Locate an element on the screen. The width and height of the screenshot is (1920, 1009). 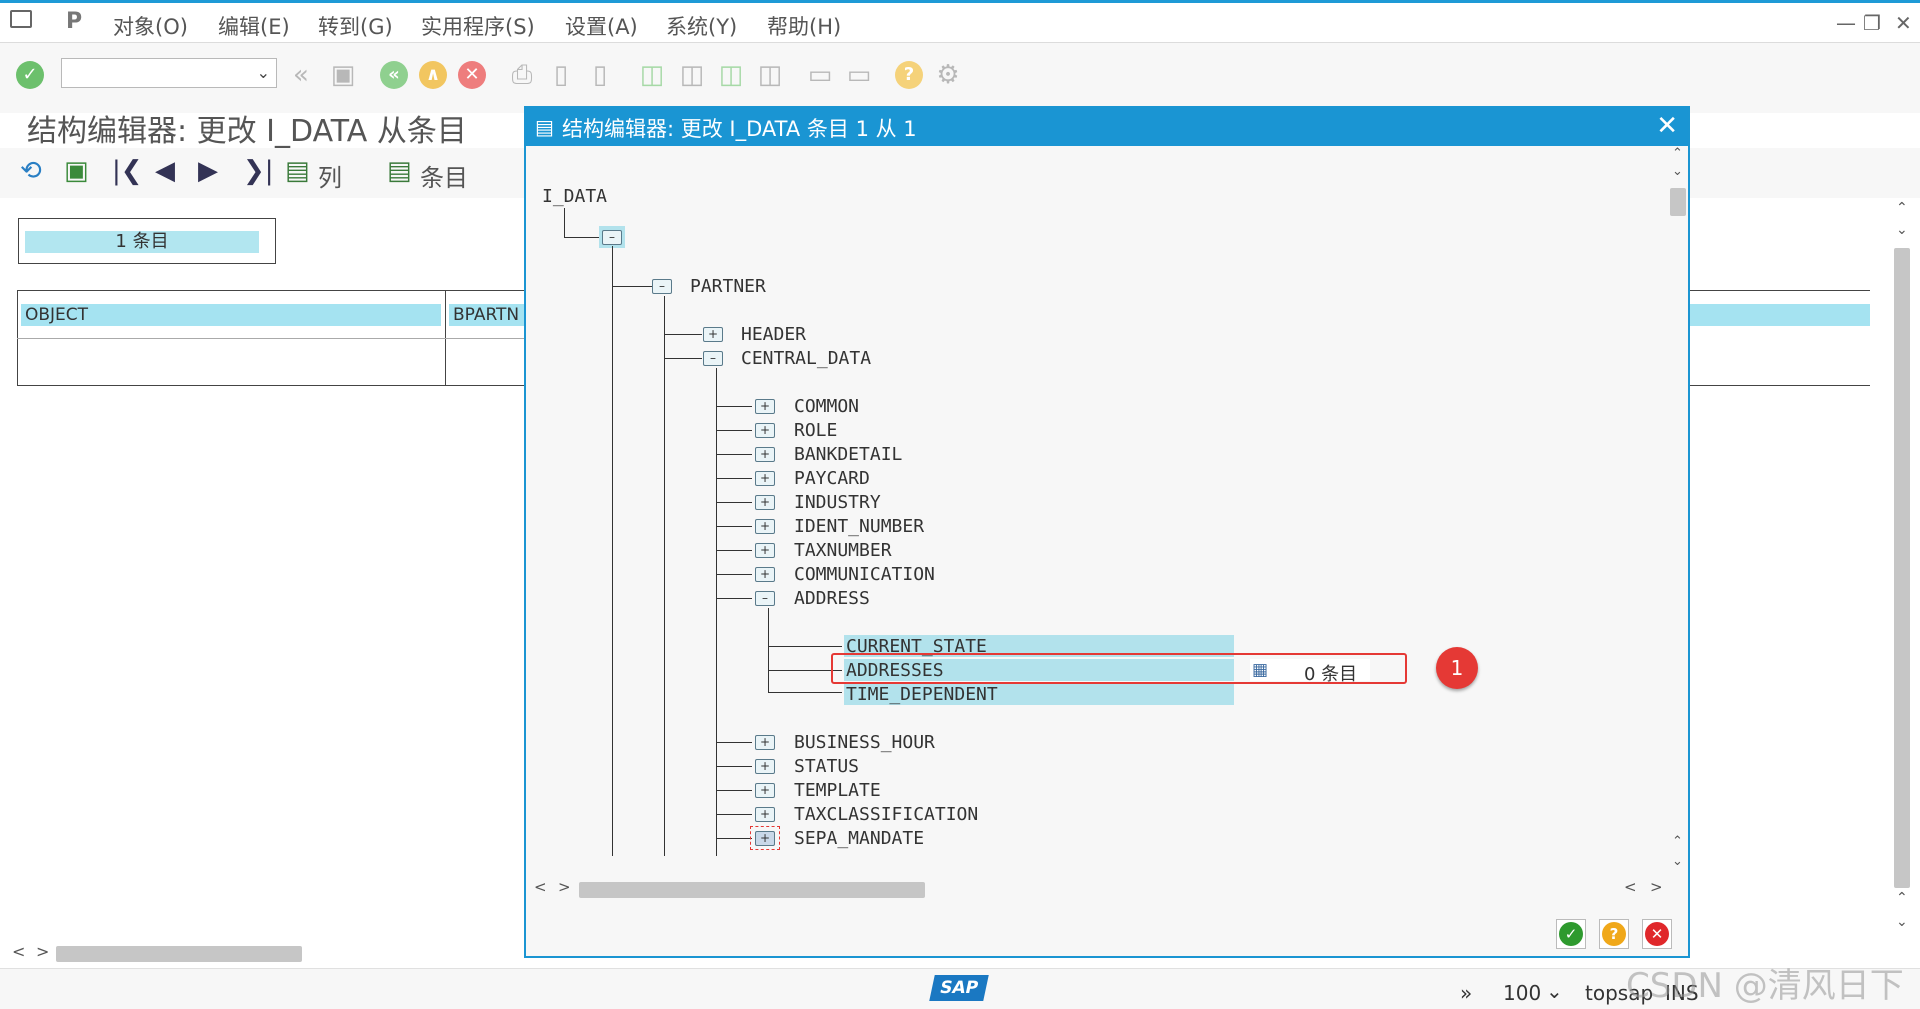
next-entry-icon: ▶ is located at coordinates (208, 171).